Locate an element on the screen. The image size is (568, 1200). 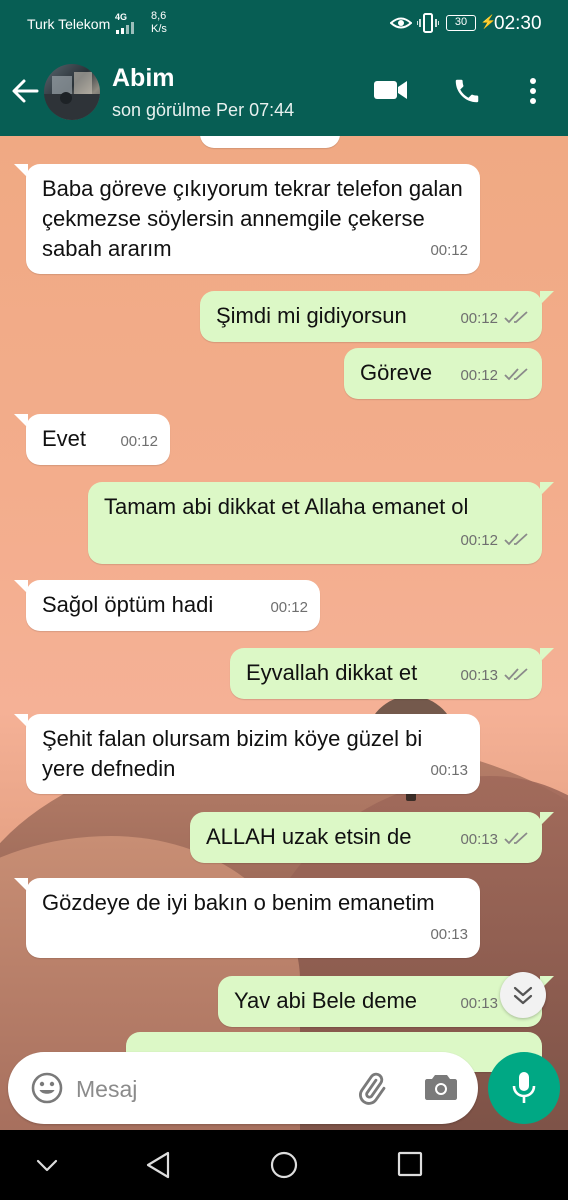
message-bubble: Yav abi Bele deme 00:13 is located at coordinates (380, 1001).